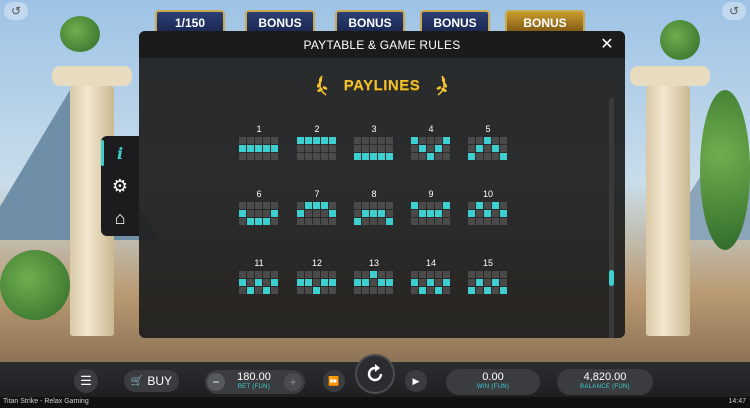  What do you see at coordinates (488, 141) in the screenshot?
I see `payline-5: 5` at bounding box center [488, 141].